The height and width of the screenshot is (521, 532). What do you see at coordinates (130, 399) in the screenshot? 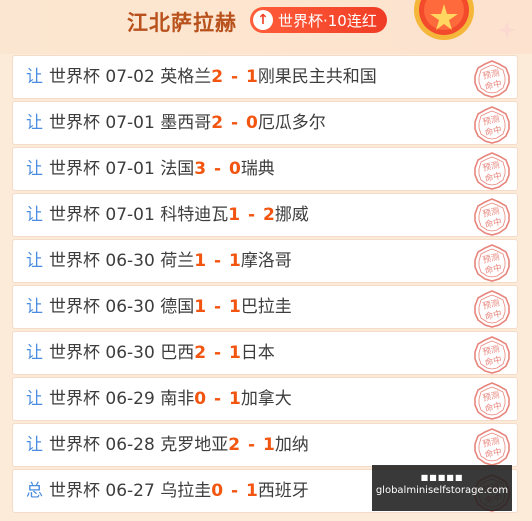
I see `match-date: 06-29` at bounding box center [130, 399].